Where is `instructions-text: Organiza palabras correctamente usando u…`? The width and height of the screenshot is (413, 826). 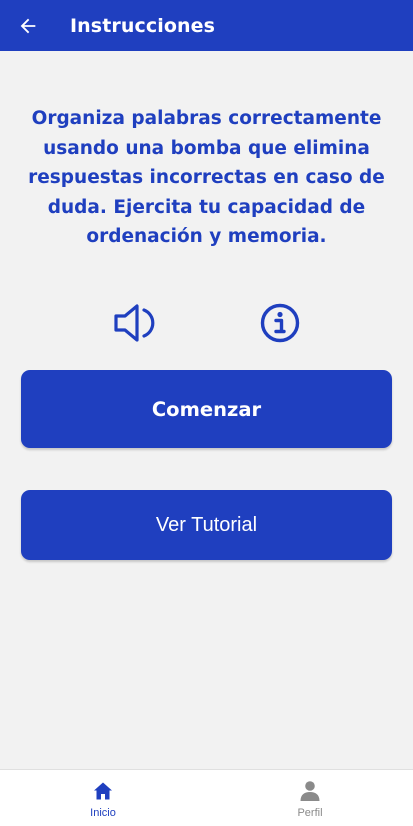 instructions-text: Organiza palabras correctamente usando u… is located at coordinates (206, 177).